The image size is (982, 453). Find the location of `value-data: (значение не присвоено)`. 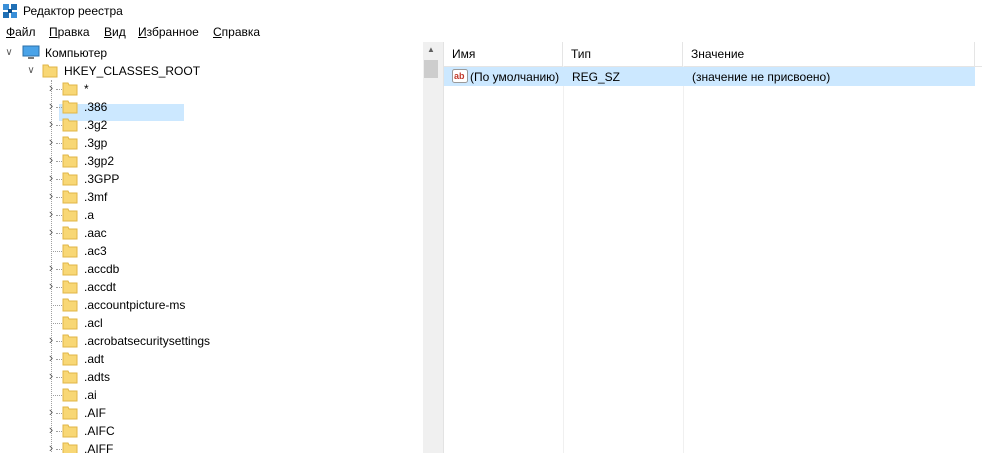

value-data: (значение не присвоено) is located at coordinates (761, 77).